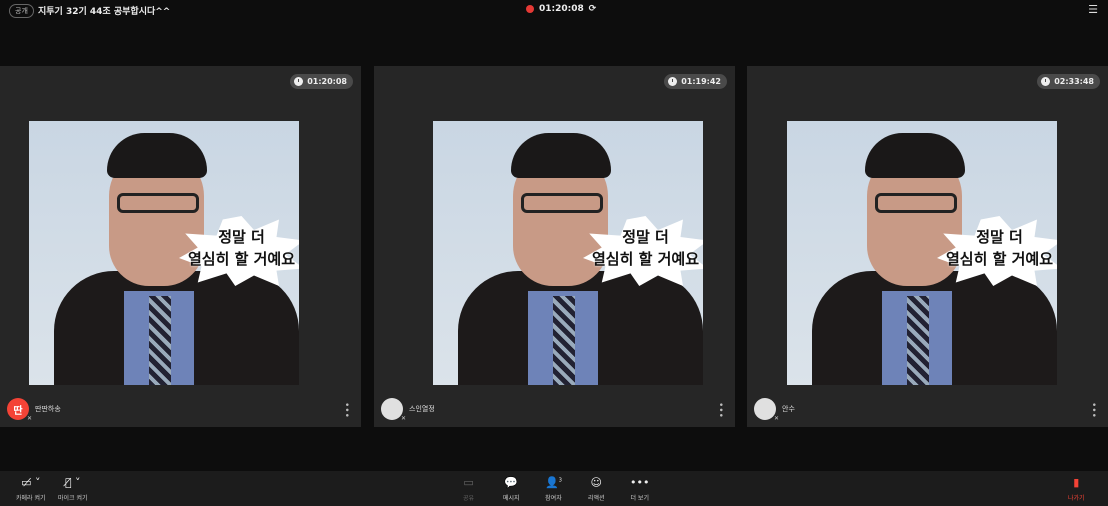 This screenshot has height=506, width=1108. I want to click on camera-button: ▭̸ ˅ 카메라 켜기, so click(31, 489).